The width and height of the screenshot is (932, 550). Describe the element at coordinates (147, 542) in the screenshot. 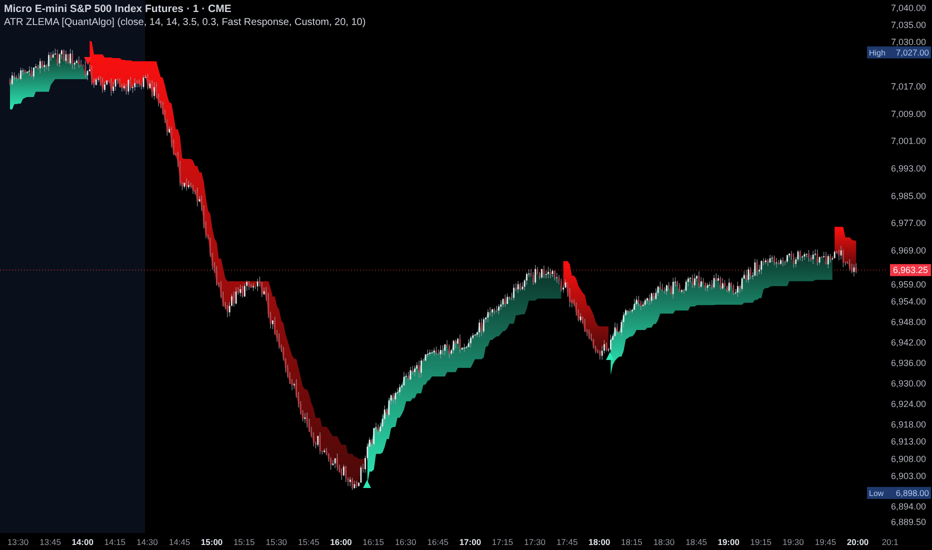

I see `time-label: 14:30` at that location.